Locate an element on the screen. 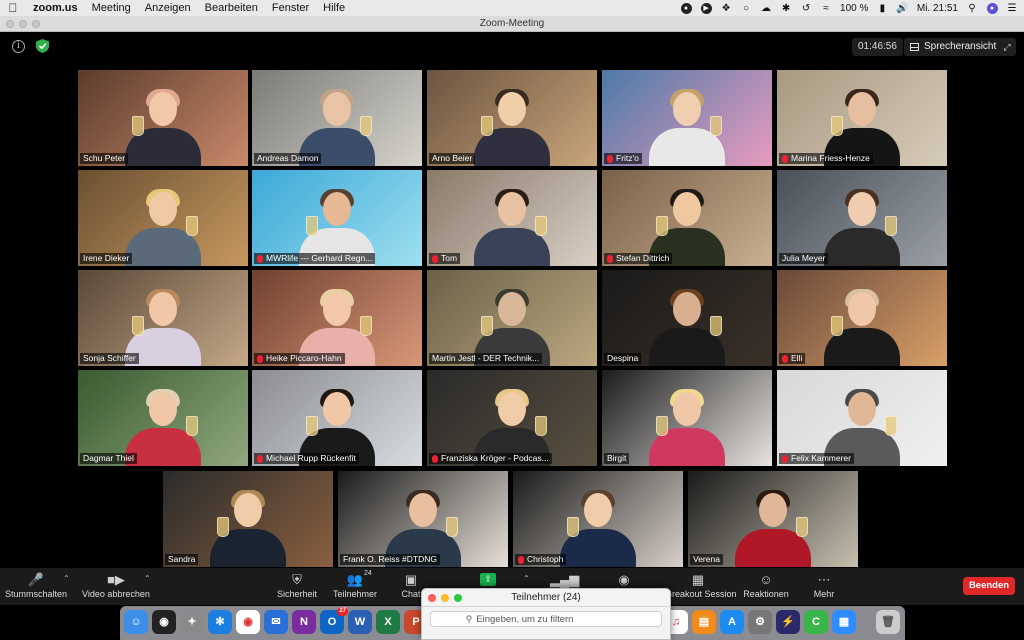 The height and width of the screenshot is (640, 1024). dropbox-icon: ❖ is located at coordinates (726, 8).